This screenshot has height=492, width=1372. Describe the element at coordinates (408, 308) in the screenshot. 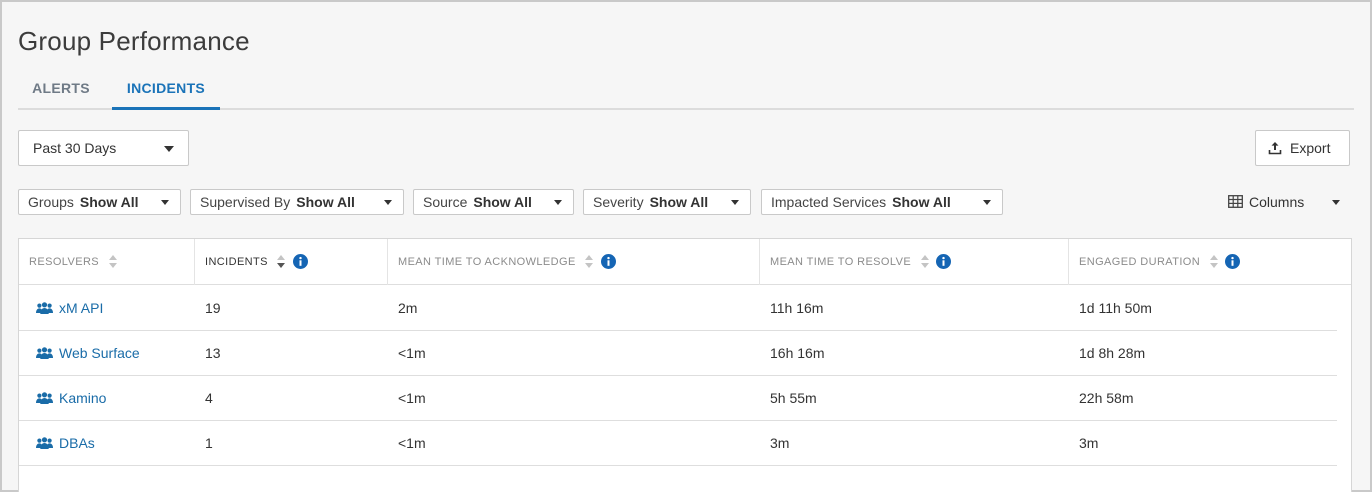

I see `mtta-value: 2m` at that location.